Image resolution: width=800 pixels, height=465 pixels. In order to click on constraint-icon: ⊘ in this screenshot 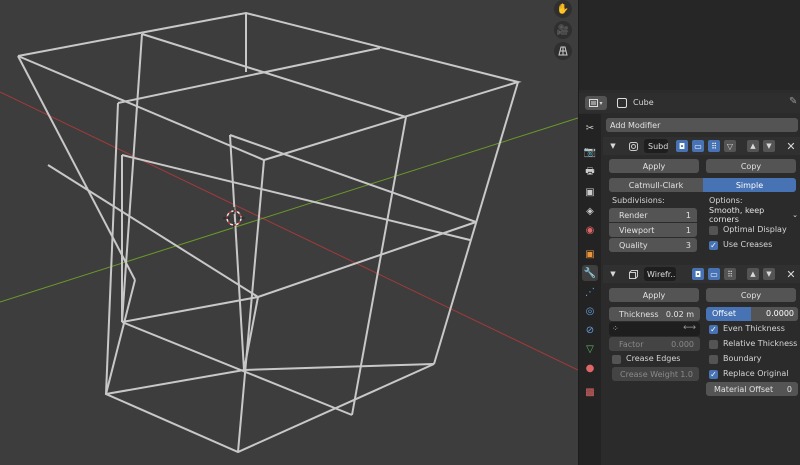, I will do `click(590, 330)`.